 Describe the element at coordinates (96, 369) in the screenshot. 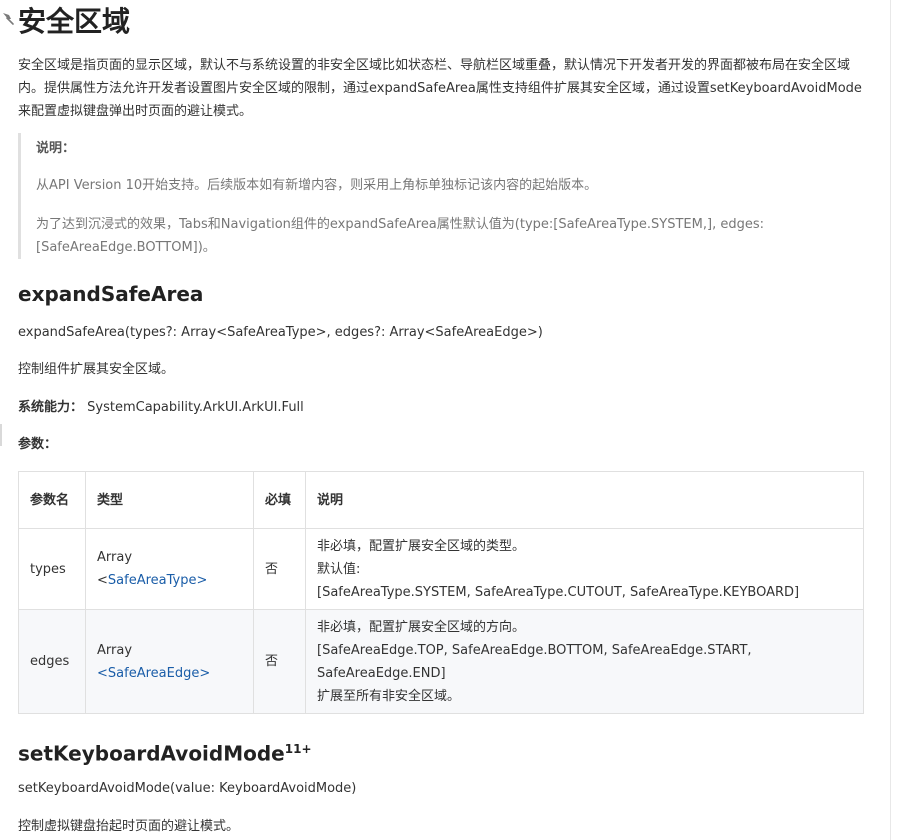

I see `expand-description: 控制组件扩展其安全区域。` at that location.